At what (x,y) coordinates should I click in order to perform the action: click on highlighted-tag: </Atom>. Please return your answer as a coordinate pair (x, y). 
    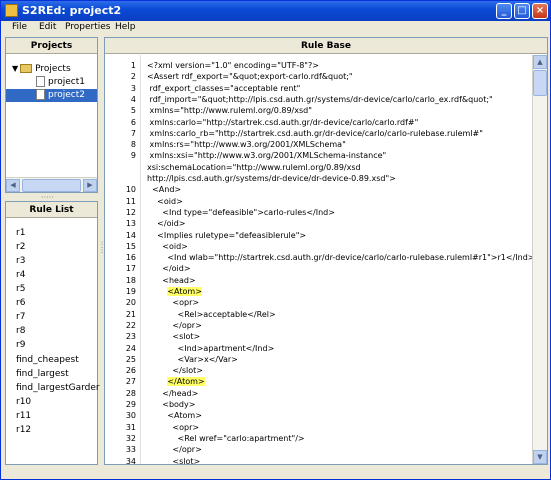
    Looking at the image, I should click on (186, 382).